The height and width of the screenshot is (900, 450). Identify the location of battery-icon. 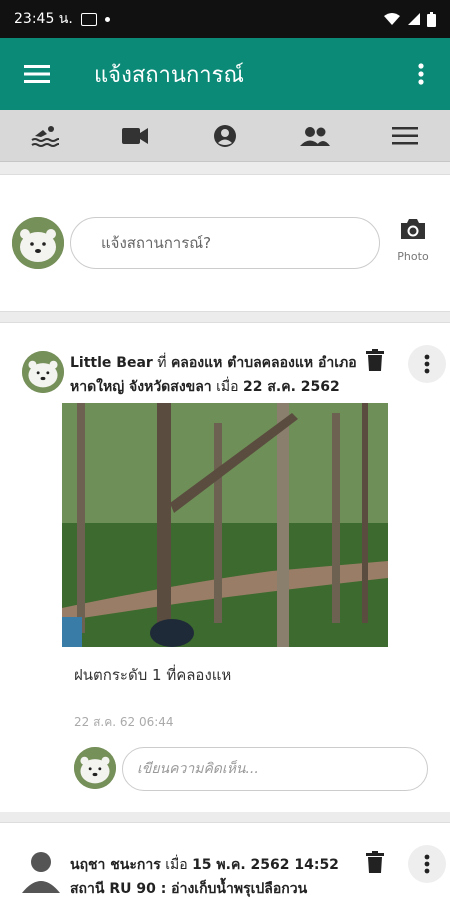
(431, 19).